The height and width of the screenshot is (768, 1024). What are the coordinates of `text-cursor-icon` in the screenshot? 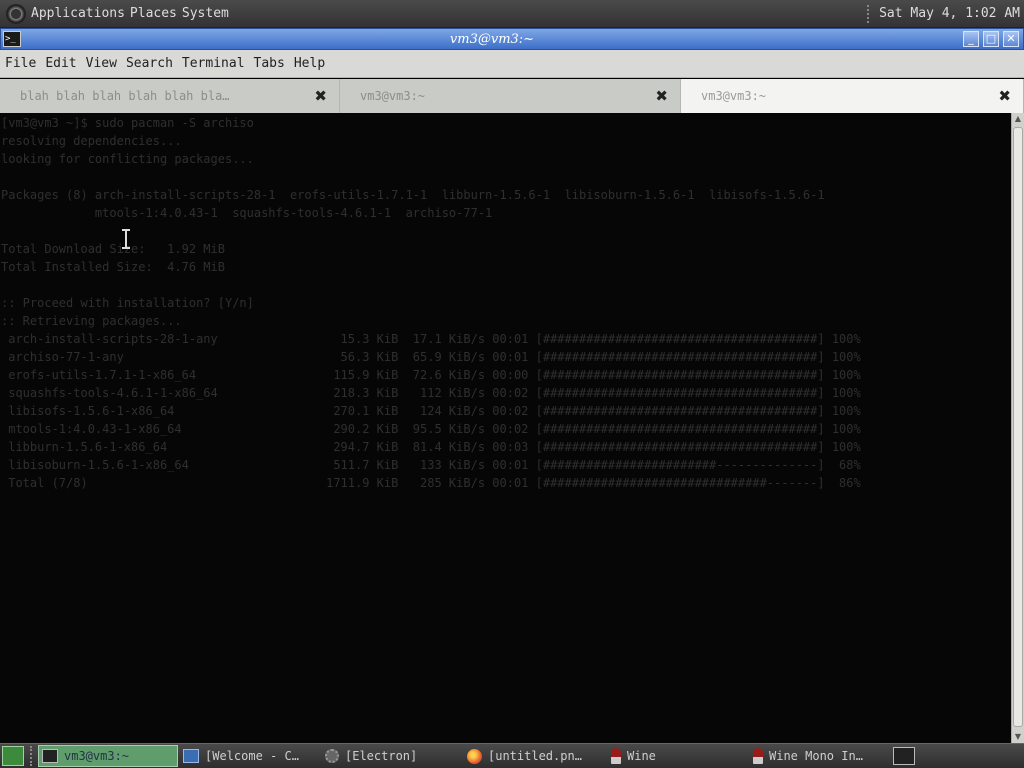 It's located at (126, 239).